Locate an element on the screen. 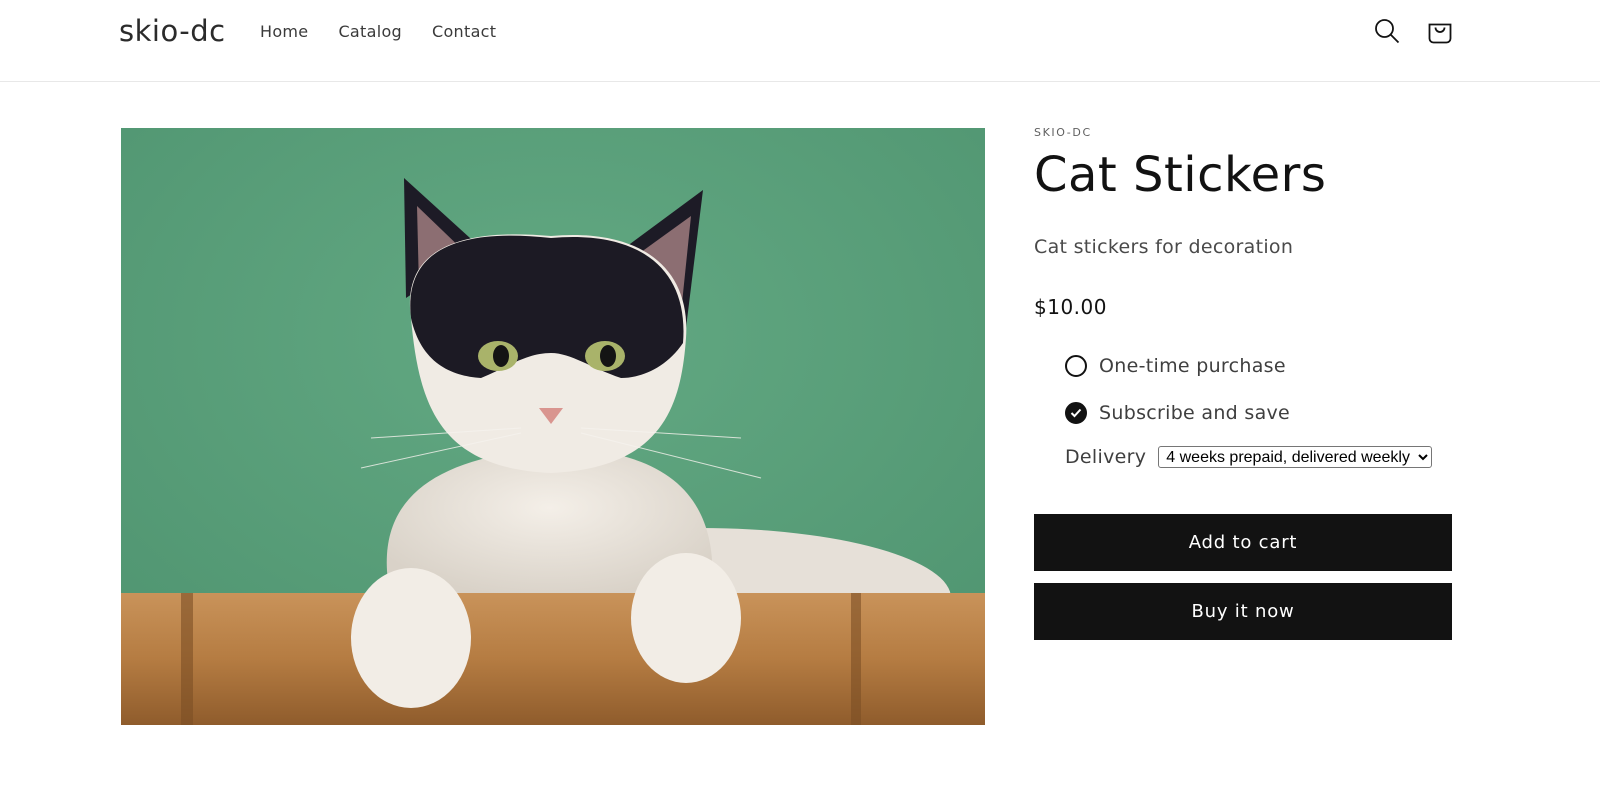 The width and height of the screenshot is (1600, 788). site-header: skio-dc Home Catalog Contact is located at coordinates (800, 41).